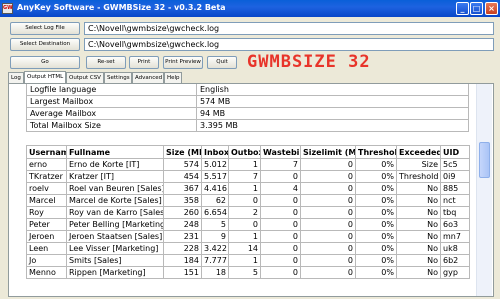 The width and height of the screenshot is (500, 299). What do you see at coordinates (46, 248) in the screenshot?
I see `table-cell: Leen` at bounding box center [46, 248].